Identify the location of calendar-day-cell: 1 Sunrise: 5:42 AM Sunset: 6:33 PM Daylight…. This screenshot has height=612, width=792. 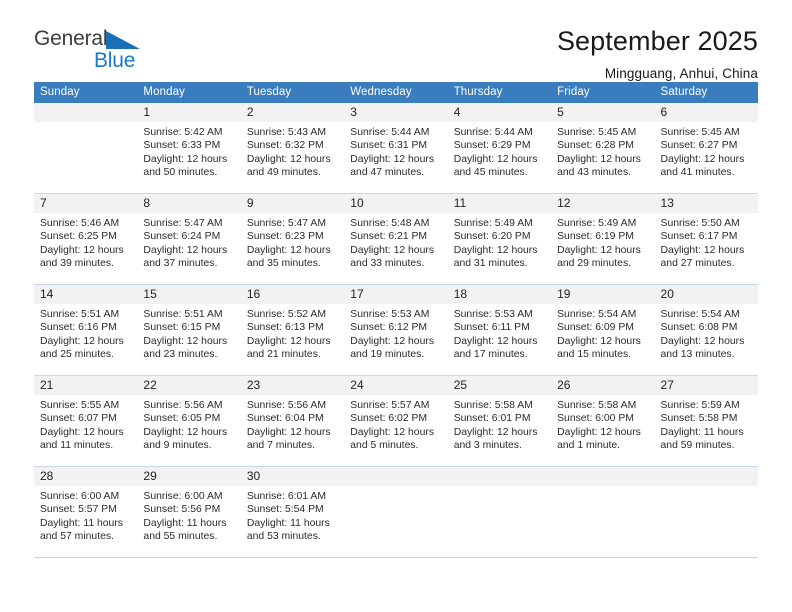
(189, 148).